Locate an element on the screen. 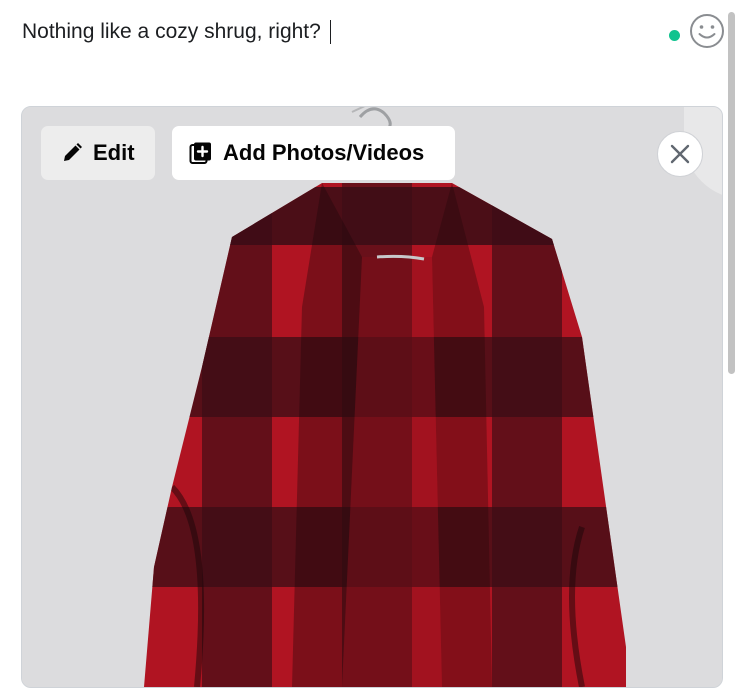 The width and height of the screenshot is (736, 688). scrollbar-thumb is located at coordinates (731, 193).